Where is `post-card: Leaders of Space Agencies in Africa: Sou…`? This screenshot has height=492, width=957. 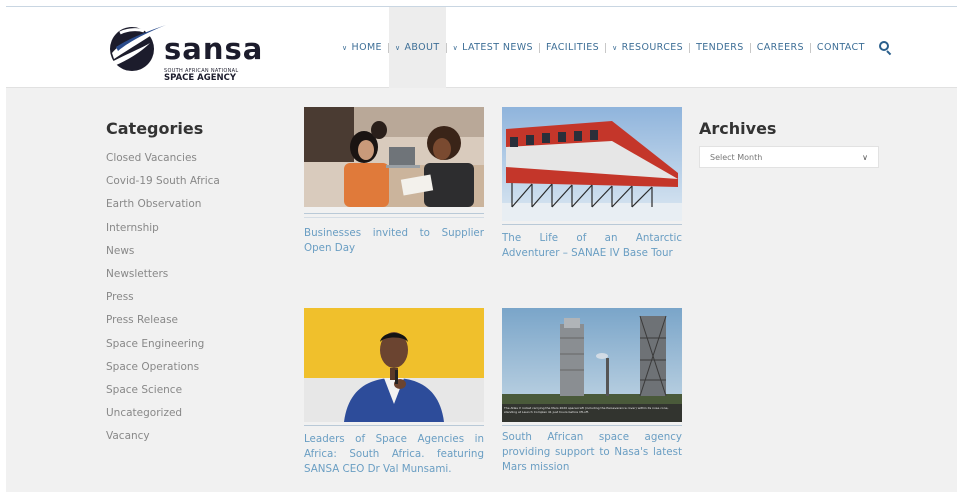 post-card: Leaders of Space Agencies in Africa: Sou… is located at coordinates (394, 392).